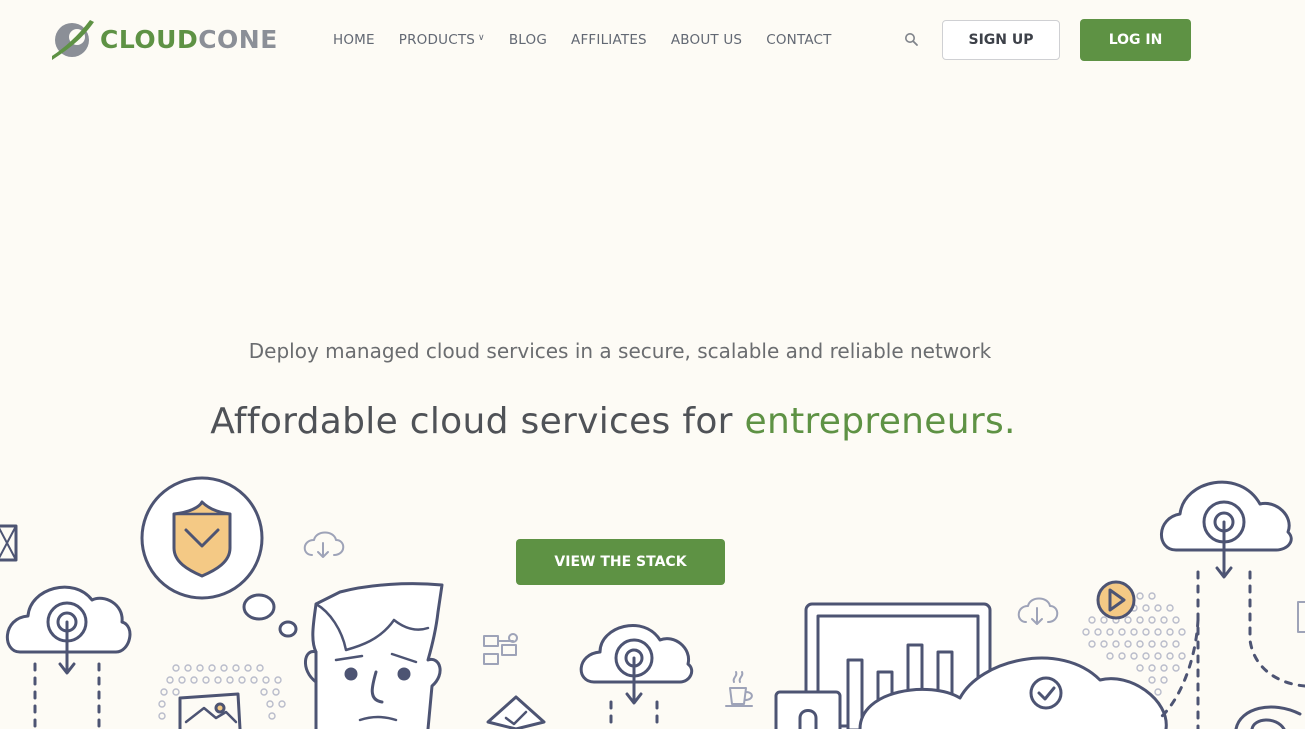  I want to click on nav-home-label: HOME, so click(354, 40).